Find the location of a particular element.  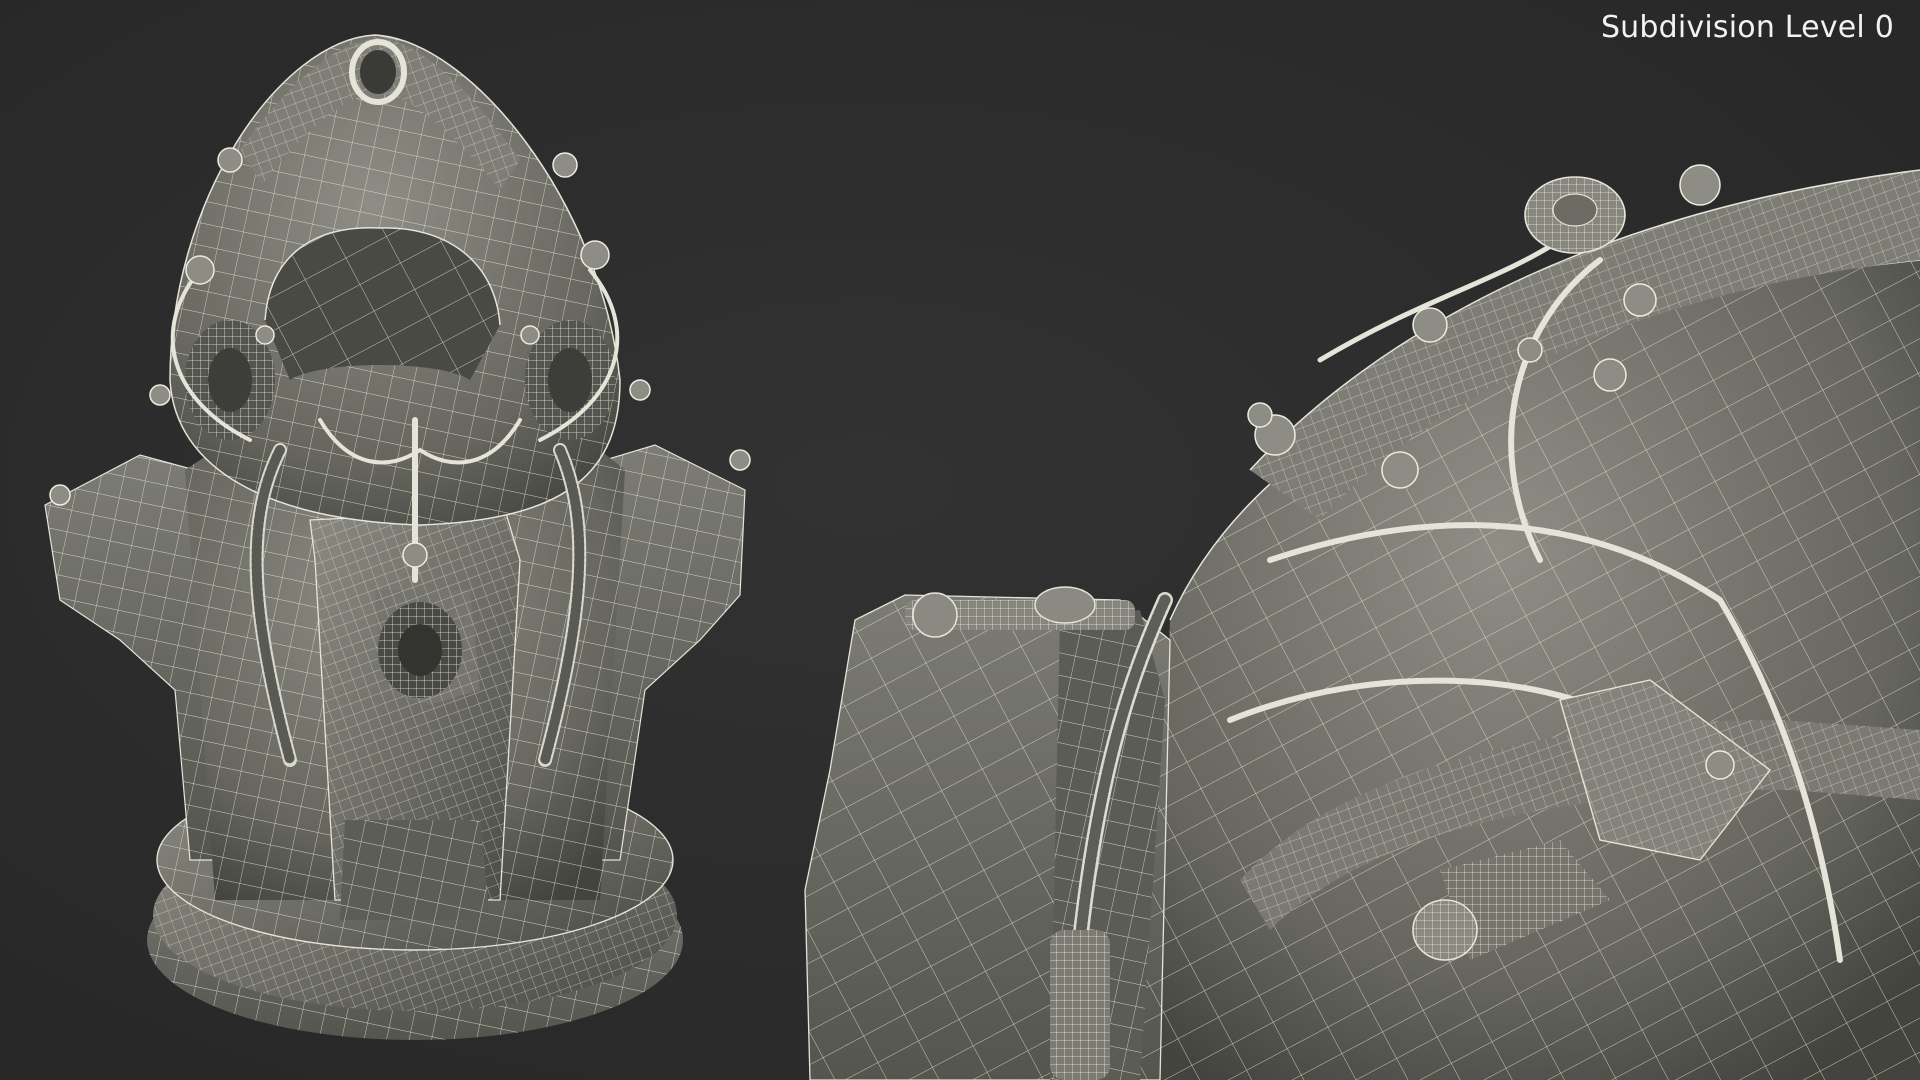

closeup-shoulder-block is located at coordinates (987, 837).